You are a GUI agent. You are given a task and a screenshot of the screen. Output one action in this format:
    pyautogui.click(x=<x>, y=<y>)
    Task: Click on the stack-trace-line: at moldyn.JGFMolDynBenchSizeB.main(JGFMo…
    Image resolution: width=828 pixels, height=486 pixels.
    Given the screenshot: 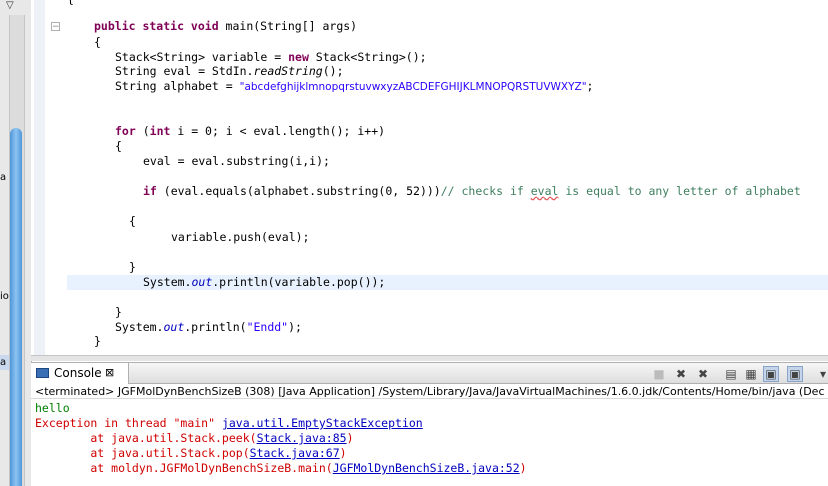 What is the action you would take?
    pyautogui.click(x=281, y=468)
    